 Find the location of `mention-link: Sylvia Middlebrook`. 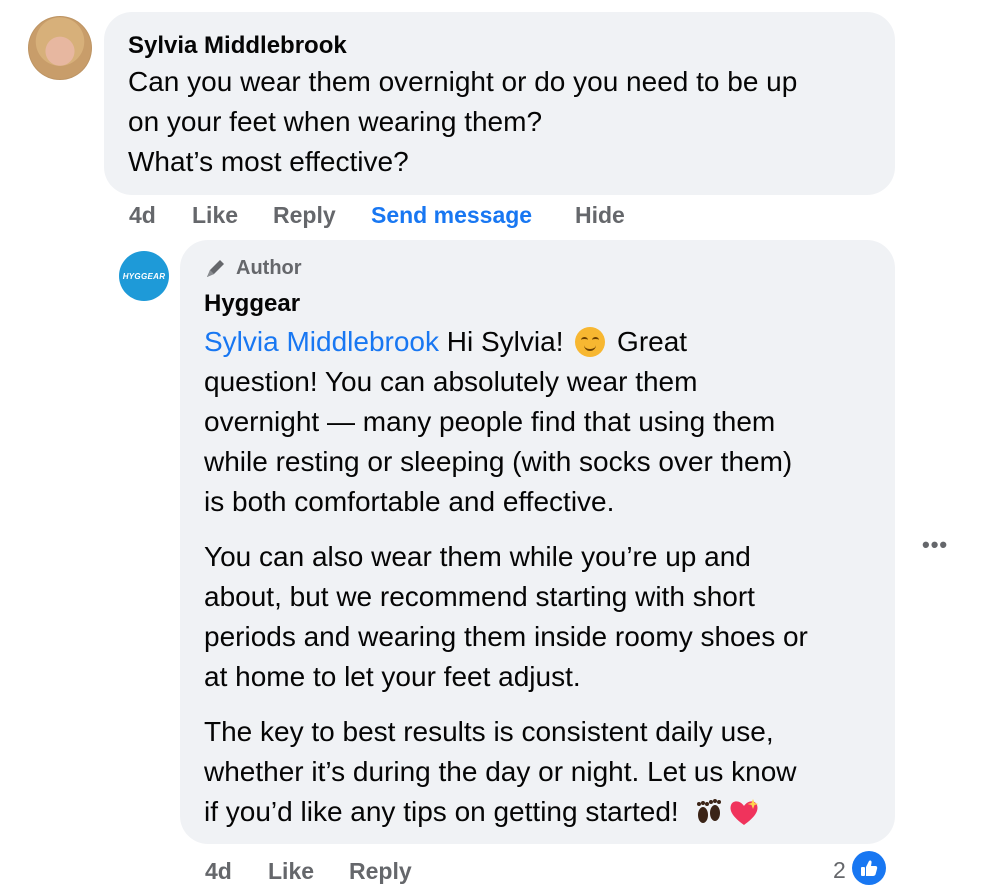

mention-link: Sylvia Middlebrook is located at coordinates (321, 341).